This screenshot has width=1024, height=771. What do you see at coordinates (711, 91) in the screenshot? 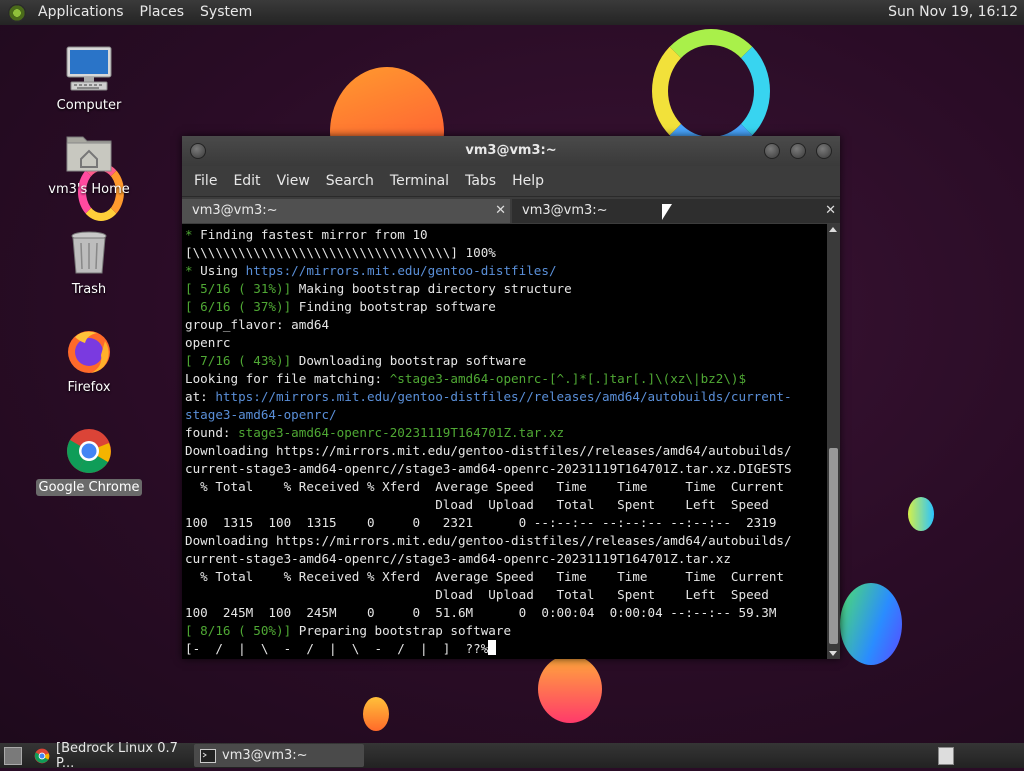
I see `wallpaper-ring` at bounding box center [711, 91].